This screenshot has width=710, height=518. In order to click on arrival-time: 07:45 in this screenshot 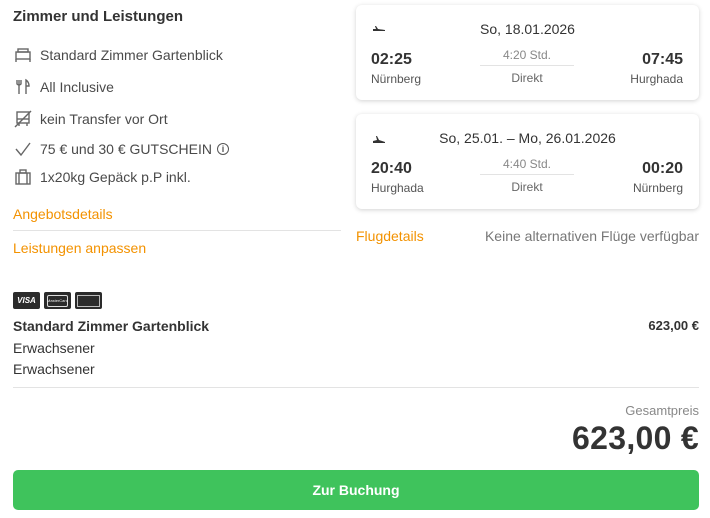, I will do `click(662, 59)`.